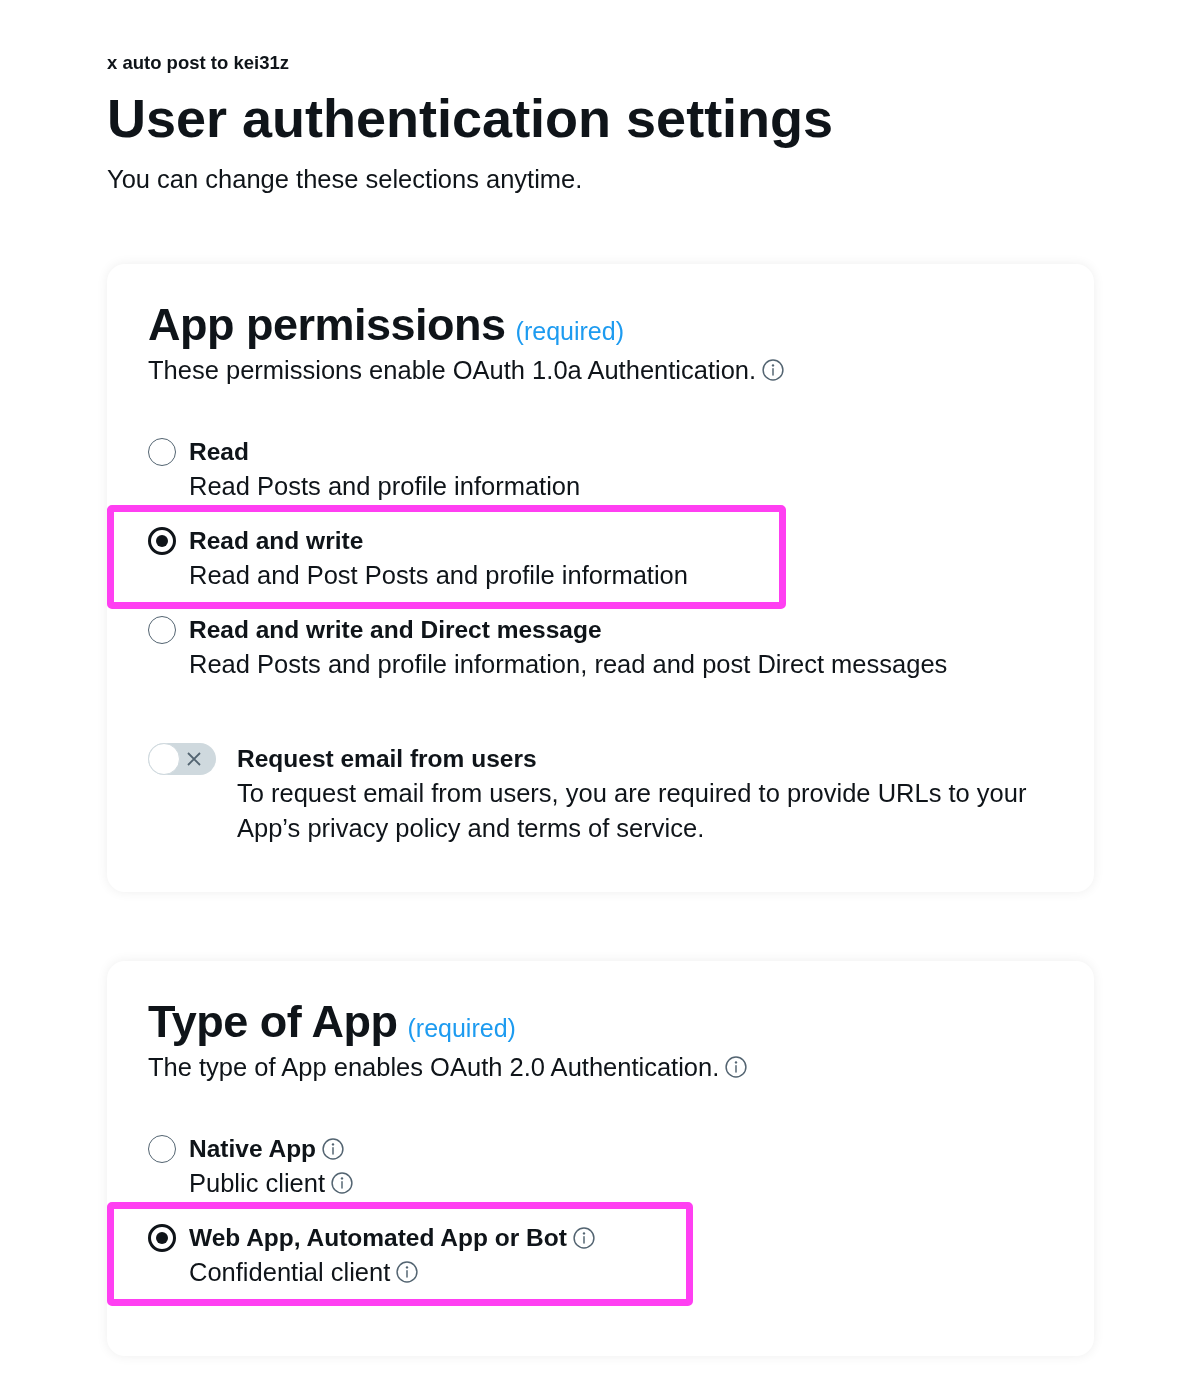 This screenshot has width=1200, height=1392. Describe the element at coordinates (385, 486) in the screenshot. I see `option-description: Read Posts and profile information` at that location.